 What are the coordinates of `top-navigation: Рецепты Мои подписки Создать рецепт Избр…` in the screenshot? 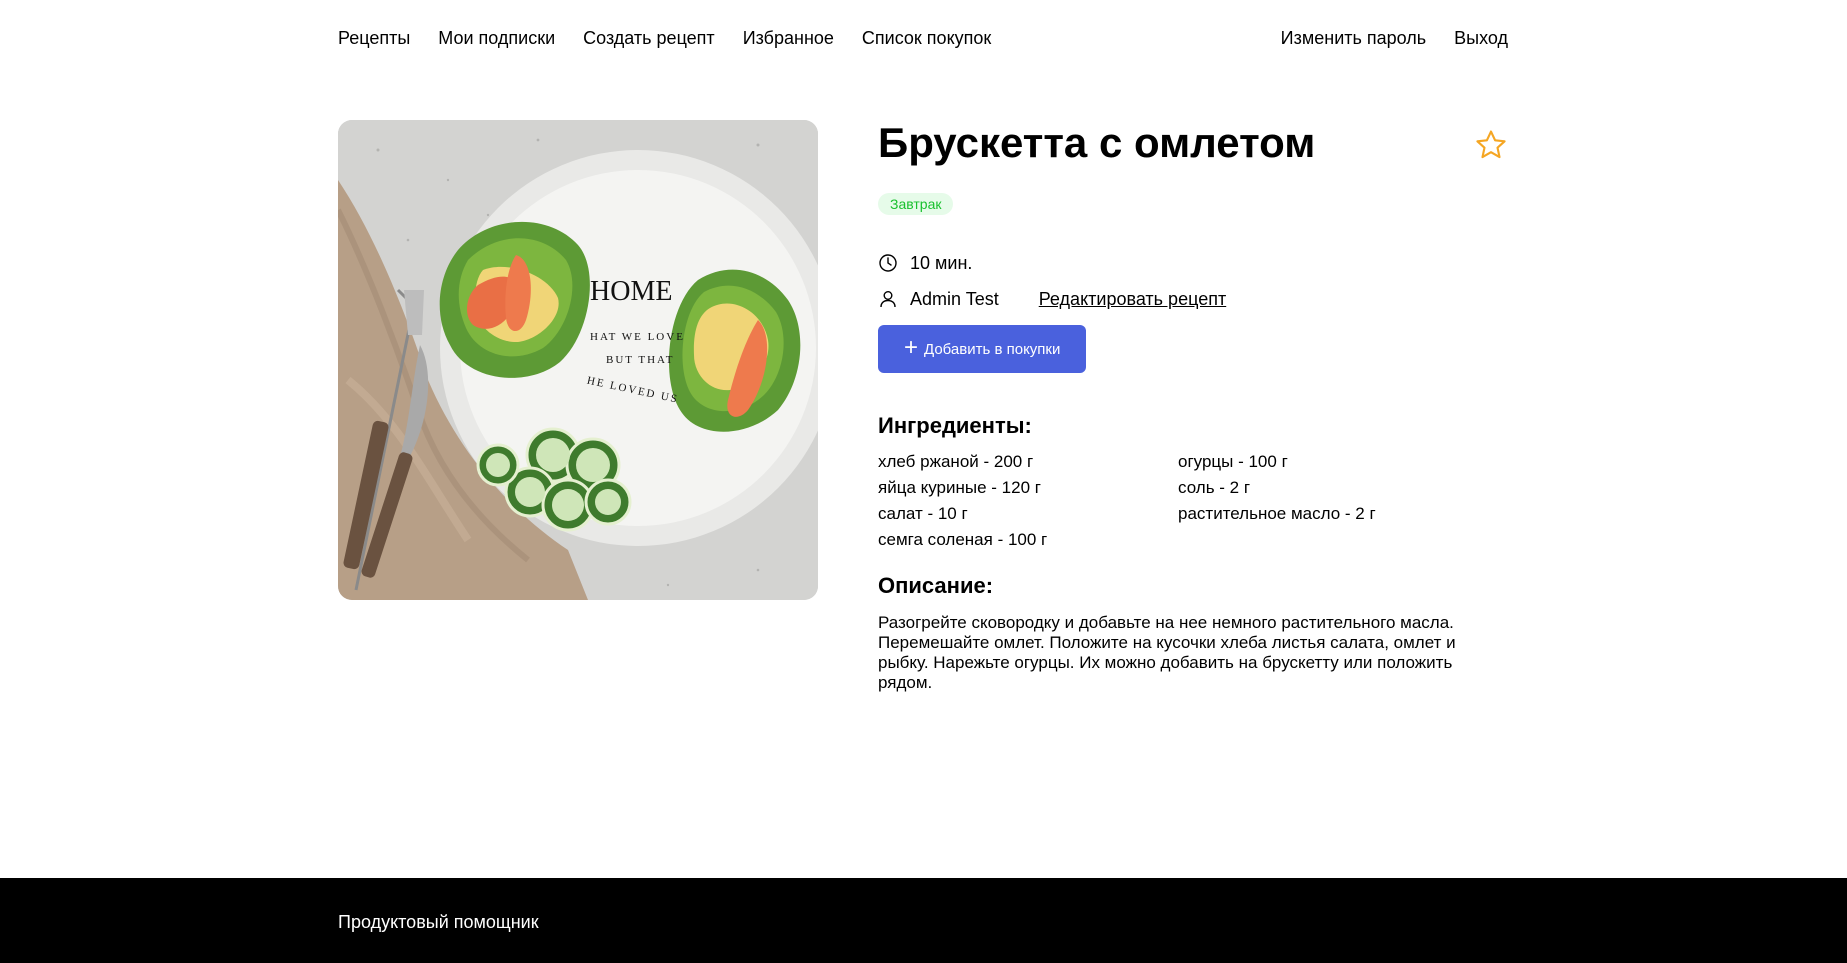 It's located at (923, 38).